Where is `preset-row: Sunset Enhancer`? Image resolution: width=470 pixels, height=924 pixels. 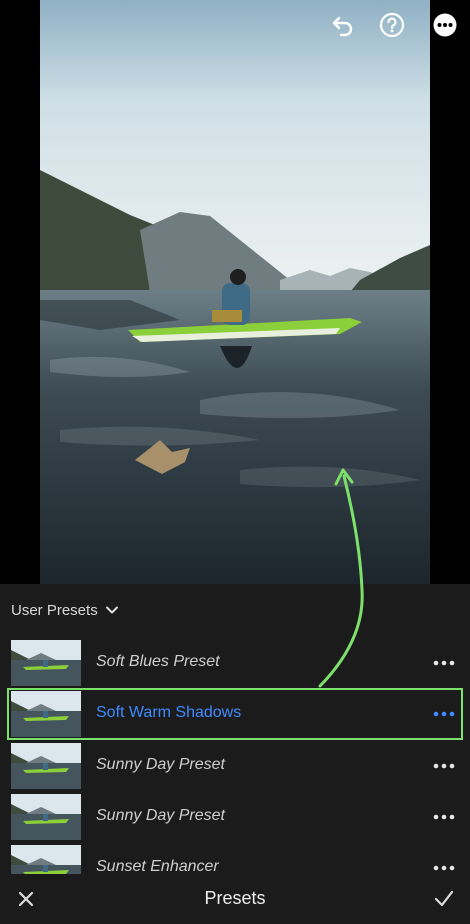 preset-row: Sunset Enhancer is located at coordinates (235, 858).